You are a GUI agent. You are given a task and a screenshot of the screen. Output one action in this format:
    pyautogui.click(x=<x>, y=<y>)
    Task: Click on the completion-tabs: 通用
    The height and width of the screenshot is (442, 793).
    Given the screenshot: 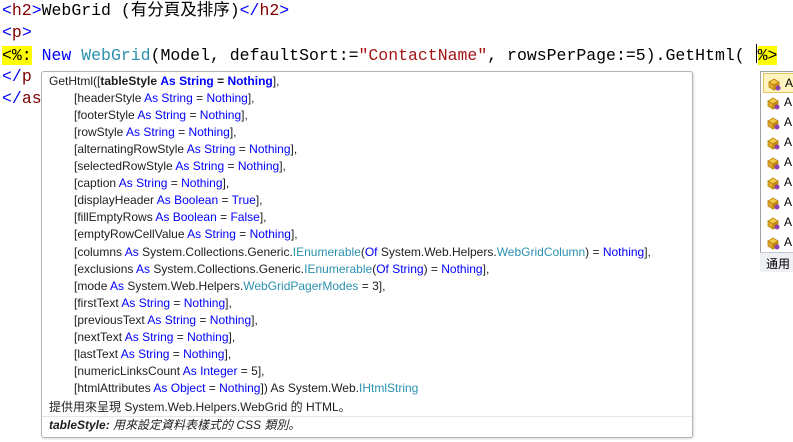 What is the action you would take?
    pyautogui.click(x=776, y=262)
    